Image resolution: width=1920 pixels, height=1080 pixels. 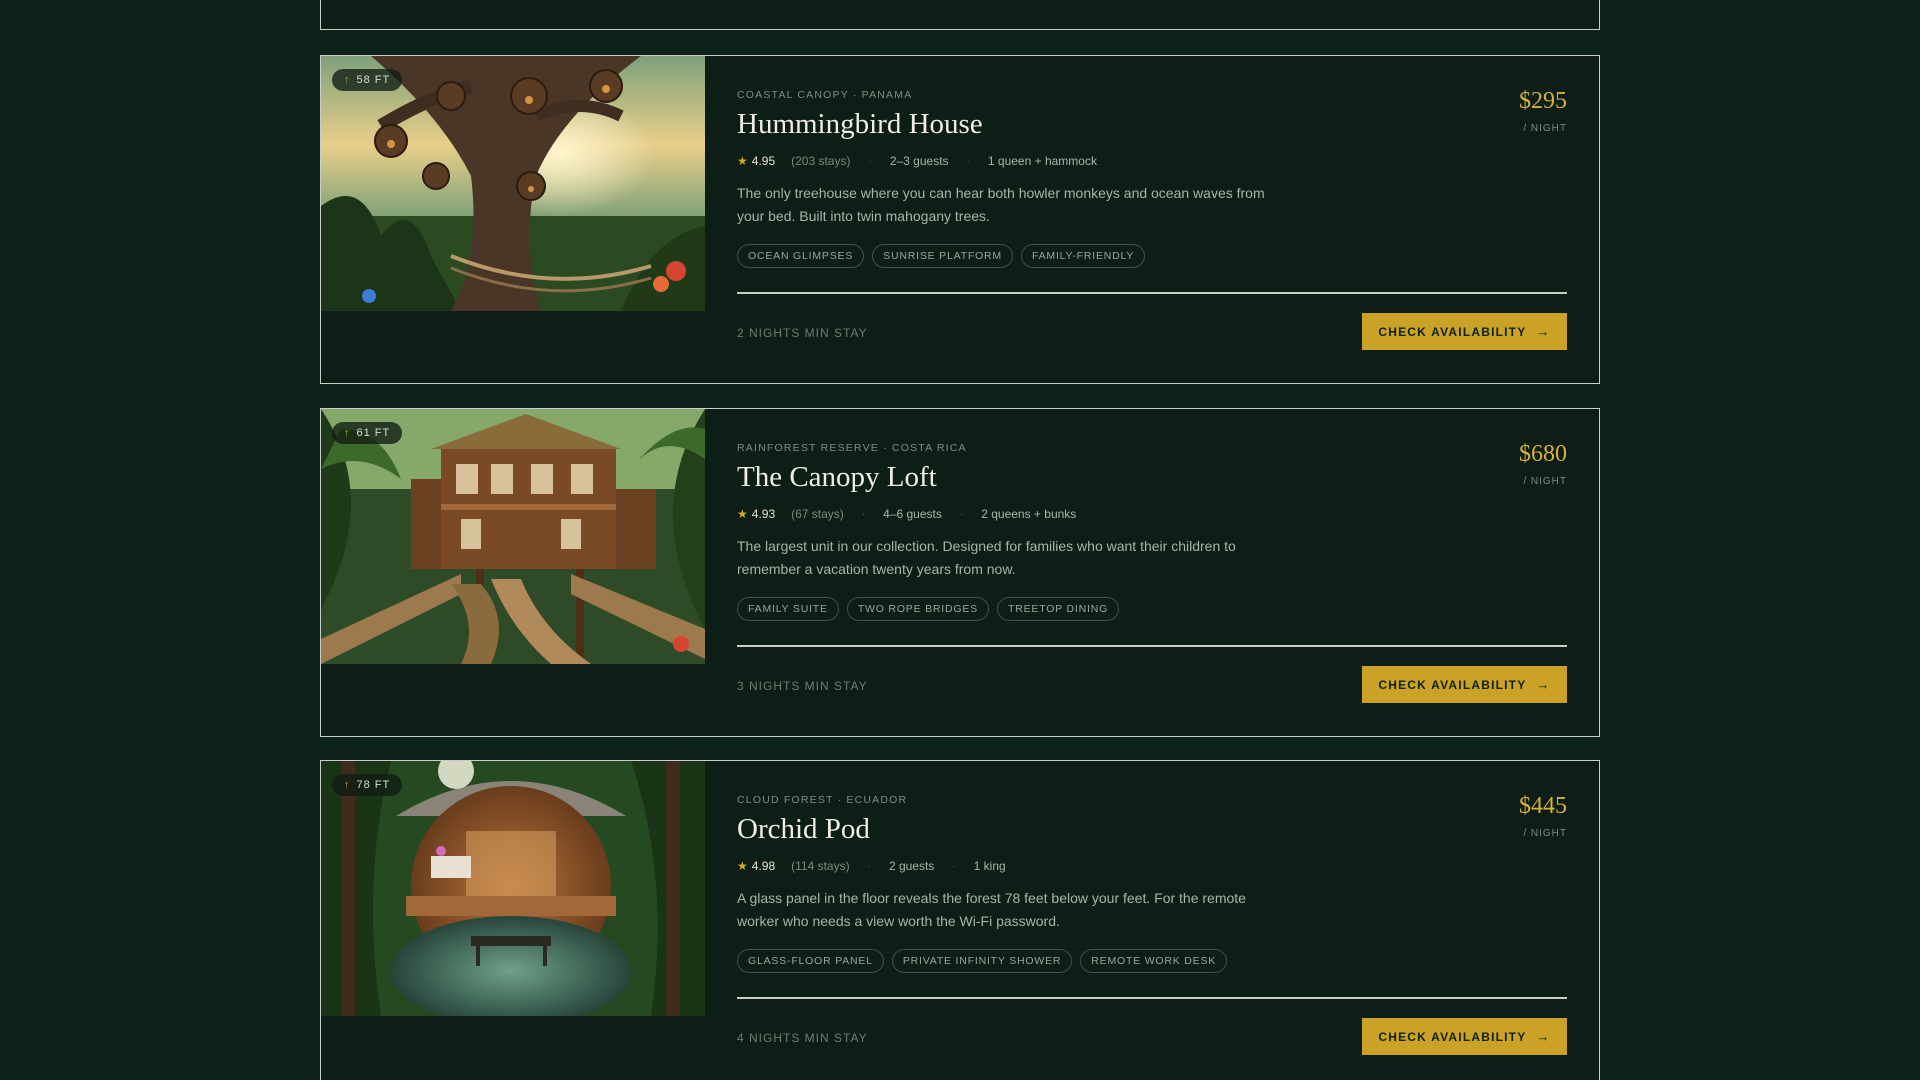 I want to click on stays-count: (67 stays), so click(x=817, y=514).